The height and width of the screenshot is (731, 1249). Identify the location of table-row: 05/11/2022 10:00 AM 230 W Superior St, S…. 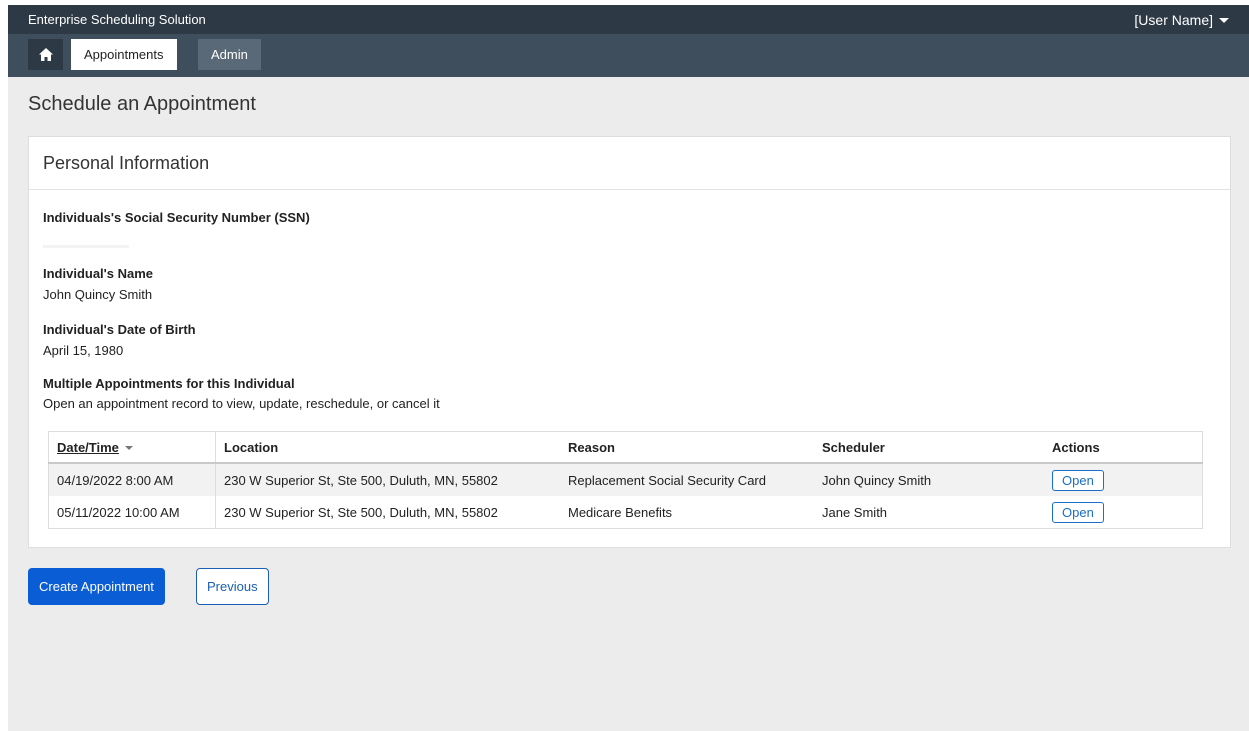
(625, 512).